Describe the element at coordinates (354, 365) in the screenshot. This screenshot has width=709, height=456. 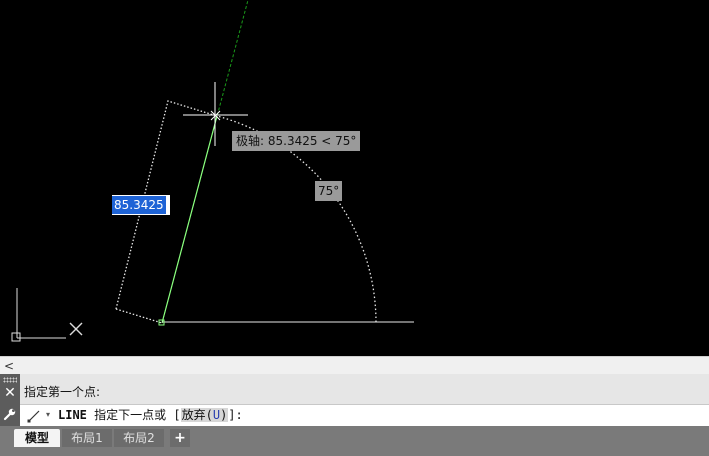
I see `horizontal-scrollbar: <` at that location.